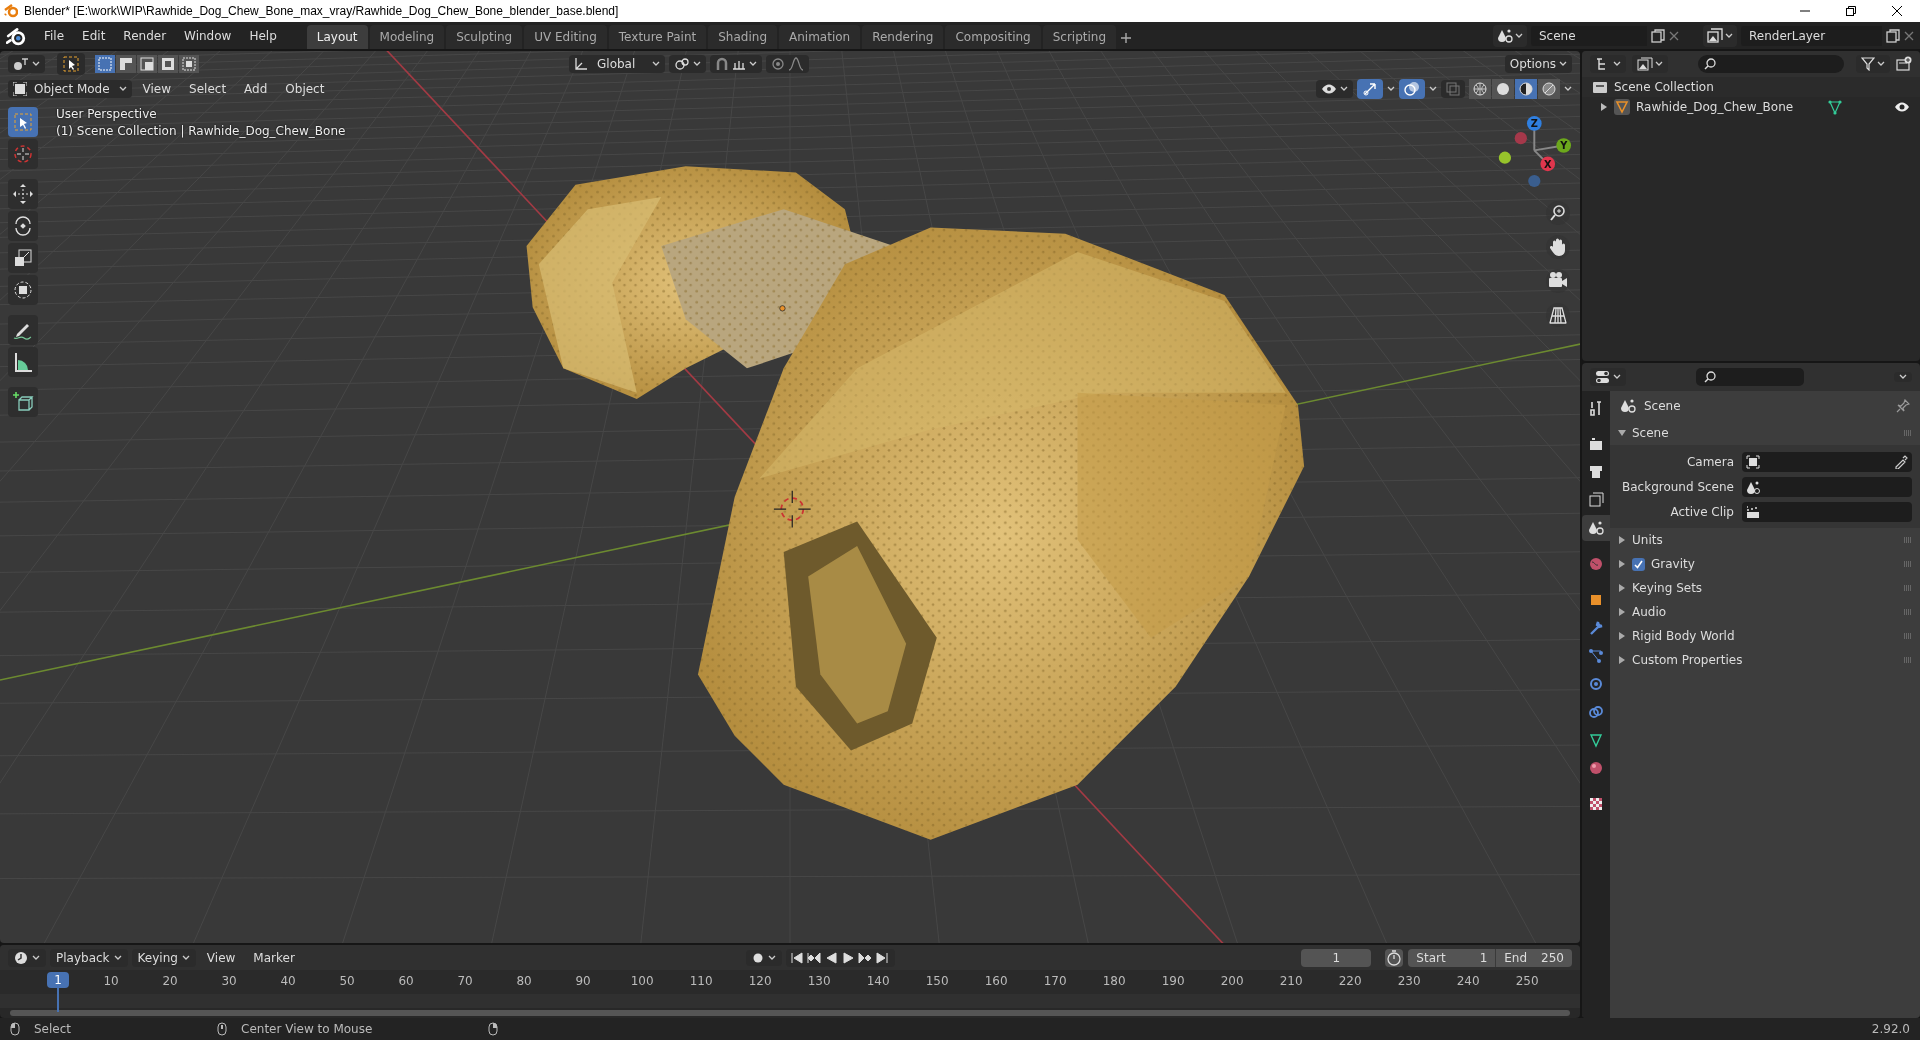 This screenshot has width=1920, height=1040. What do you see at coordinates (788, 63) in the screenshot?
I see `proportional-editing-toggle` at bounding box center [788, 63].